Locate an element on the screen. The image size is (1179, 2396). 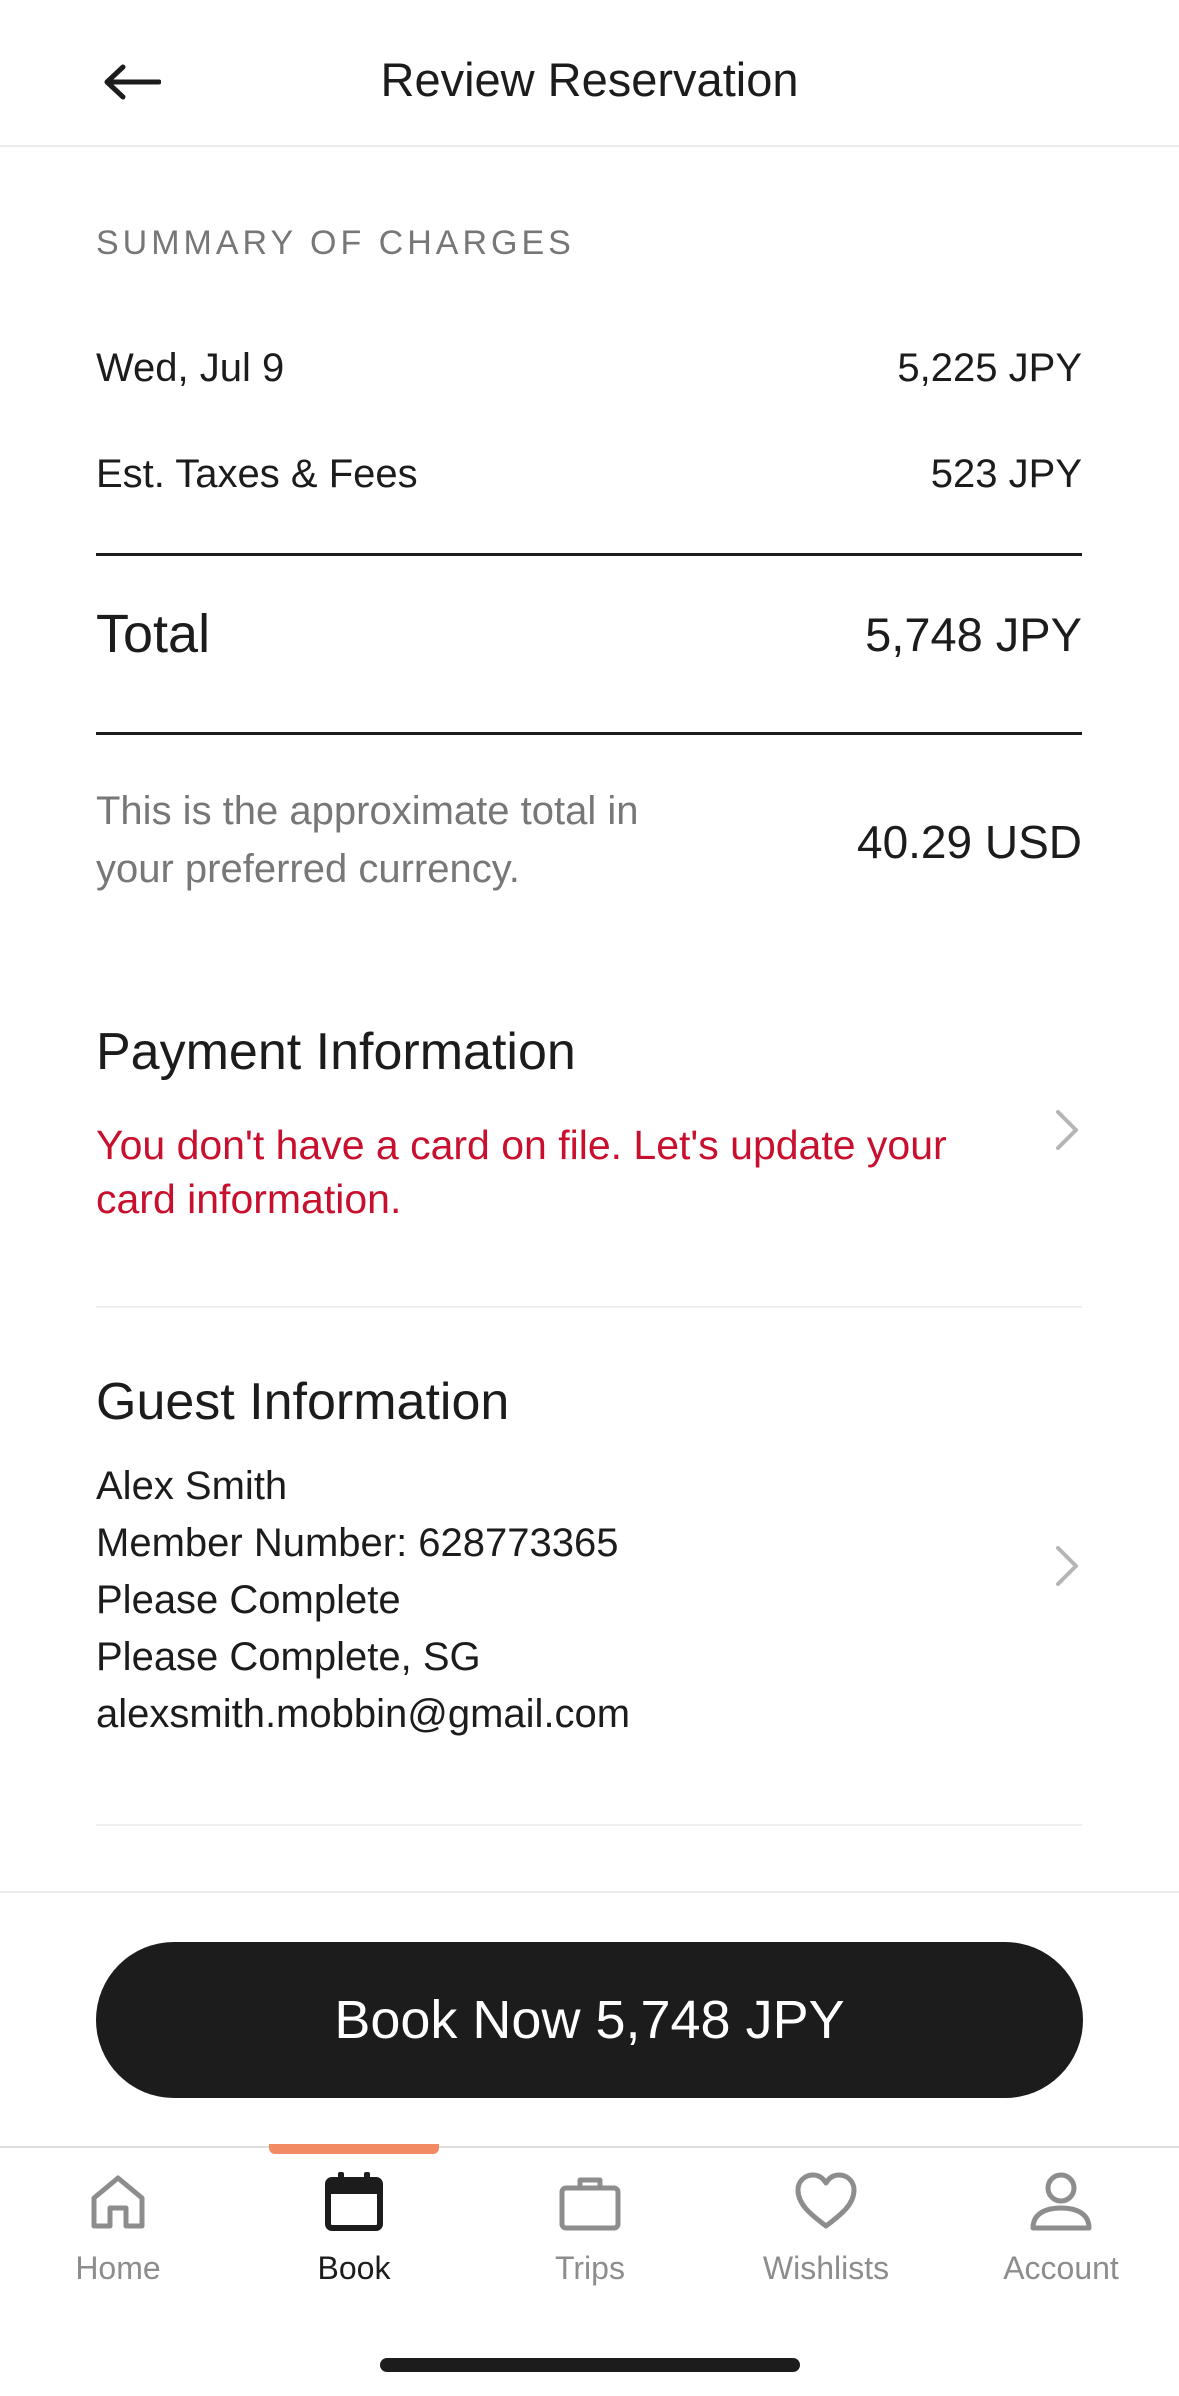
book-now-button: Book Now 5,748 JPY is located at coordinates (589, 2020).